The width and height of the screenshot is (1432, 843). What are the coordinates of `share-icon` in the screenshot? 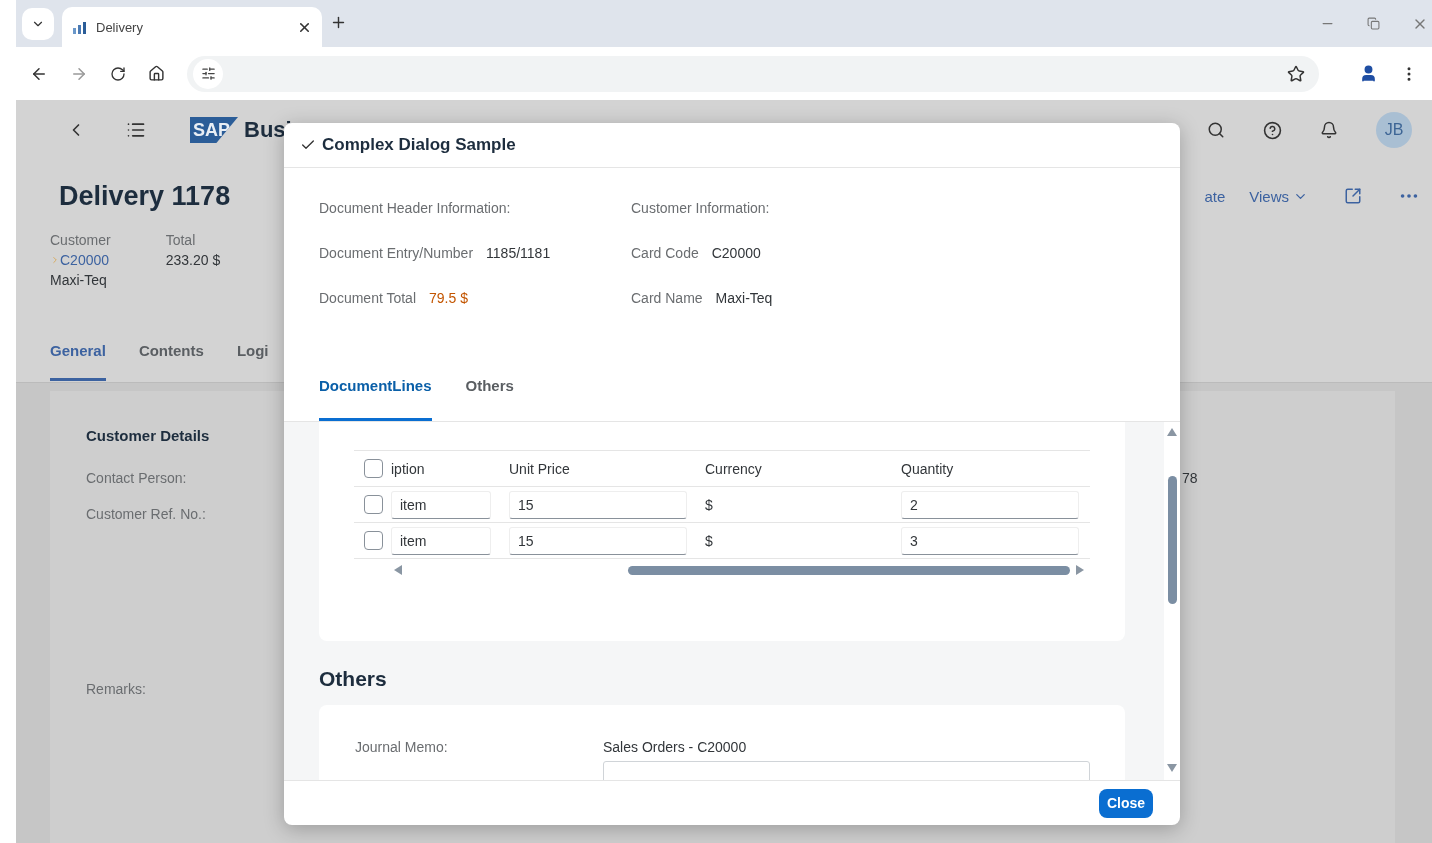 It's located at (1353, 196).